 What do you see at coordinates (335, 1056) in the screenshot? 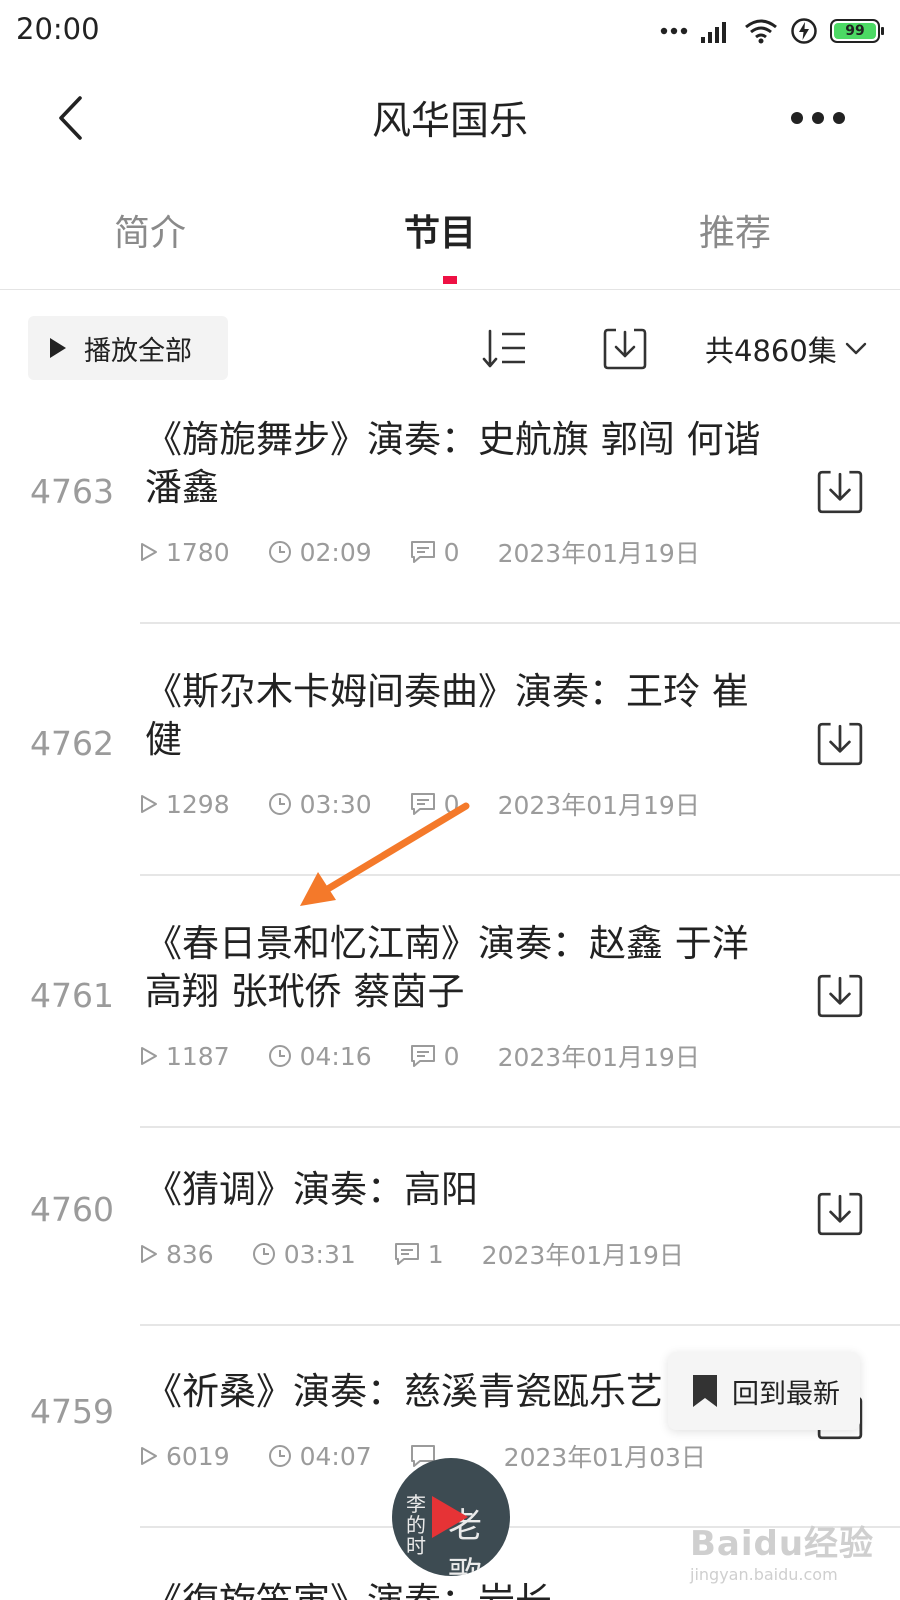
I see `duration: 04:16` at bounding box center [335, 1056].